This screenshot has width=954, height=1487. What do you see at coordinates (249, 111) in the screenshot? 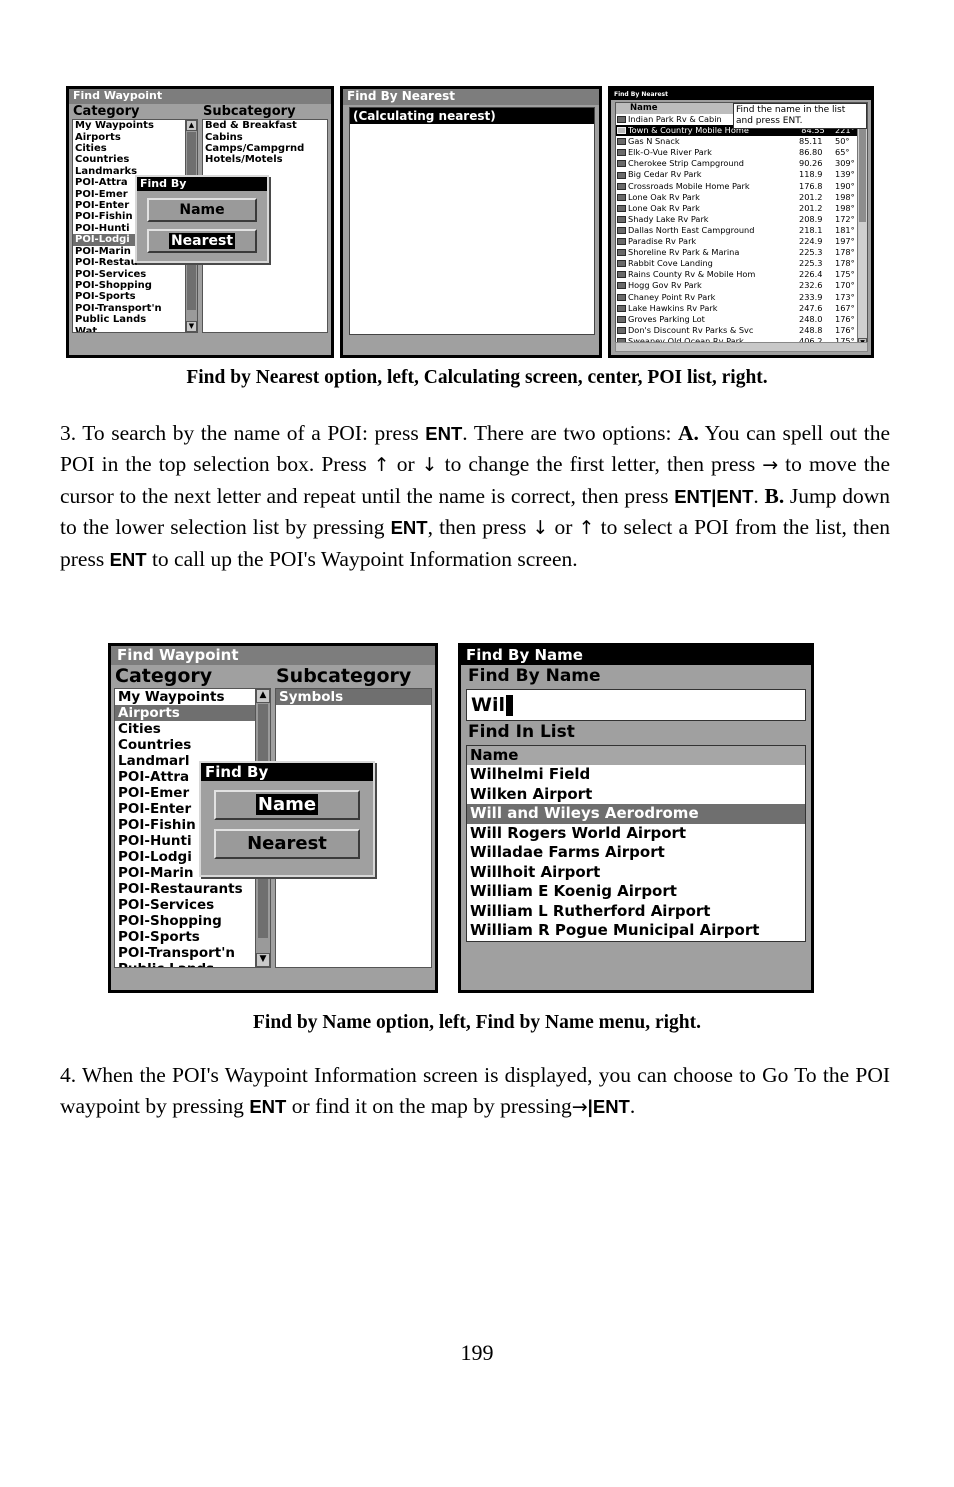
I see `subcategory-header: Subcategory` at bounding box center [249, 111].